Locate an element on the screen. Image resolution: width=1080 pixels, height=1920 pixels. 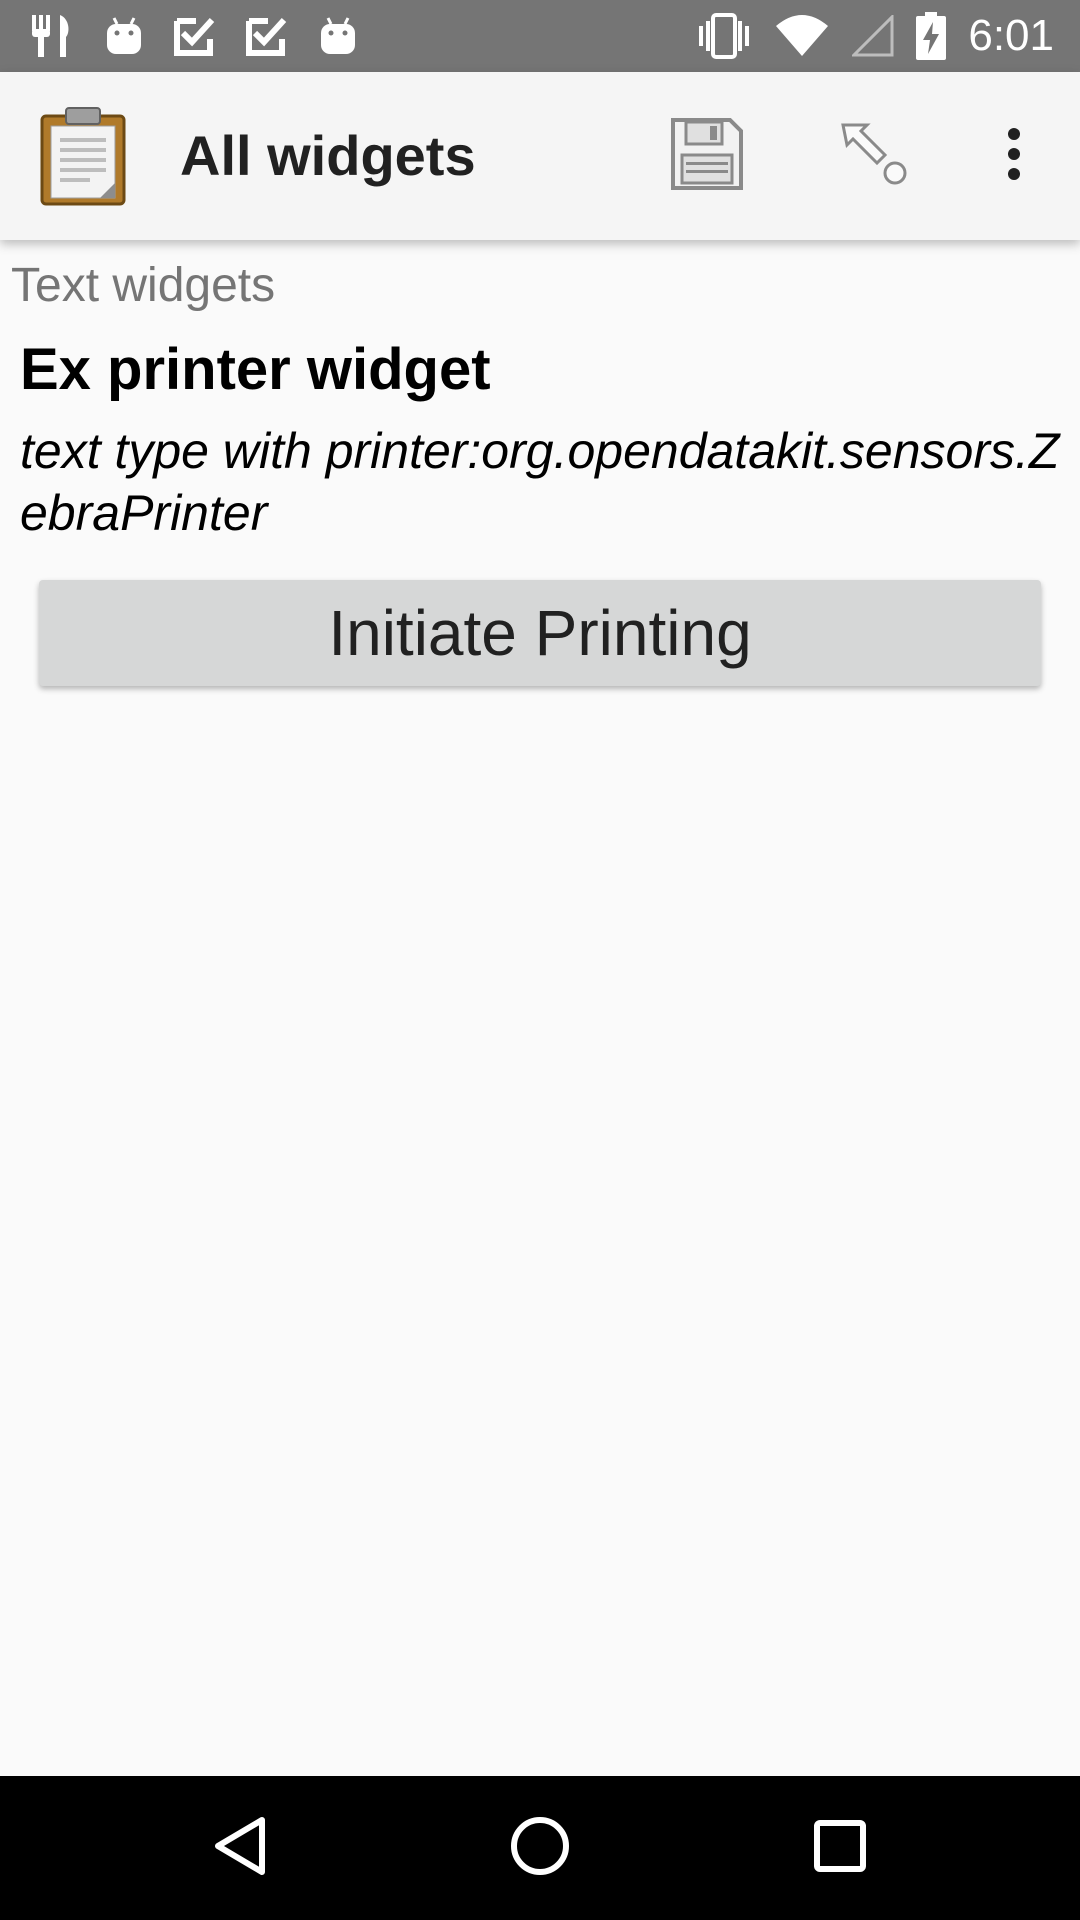
status-time: 6:01 is located at coordinates (1011, 35).